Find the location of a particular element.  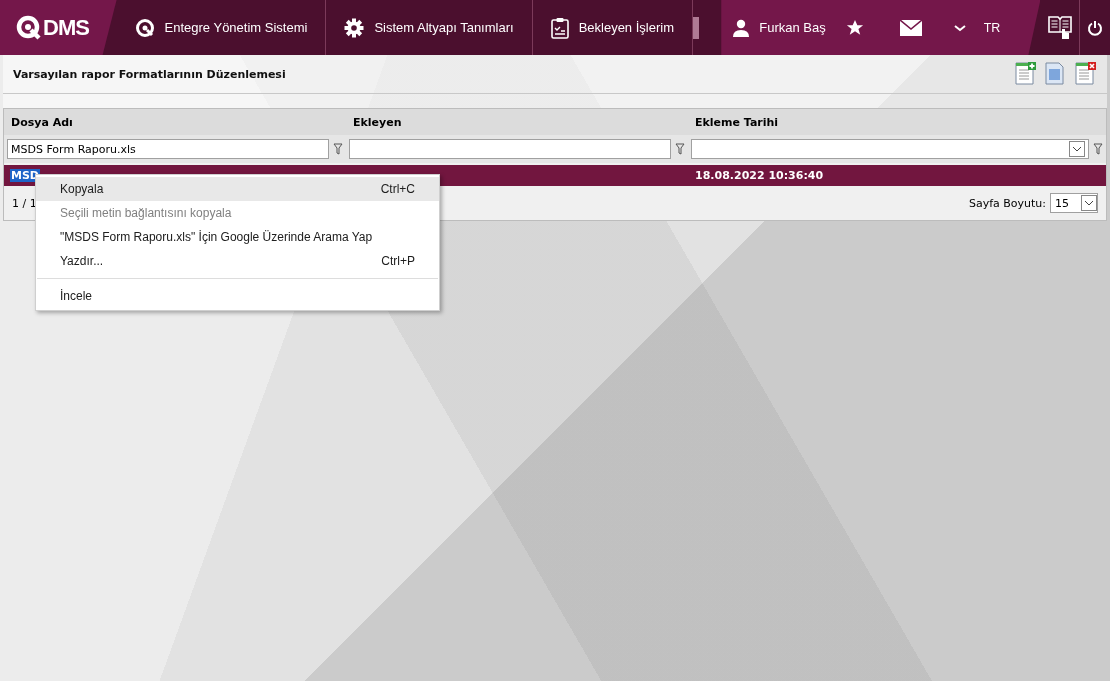

column-header: Ekleyen is located at coordinates (517, 122).